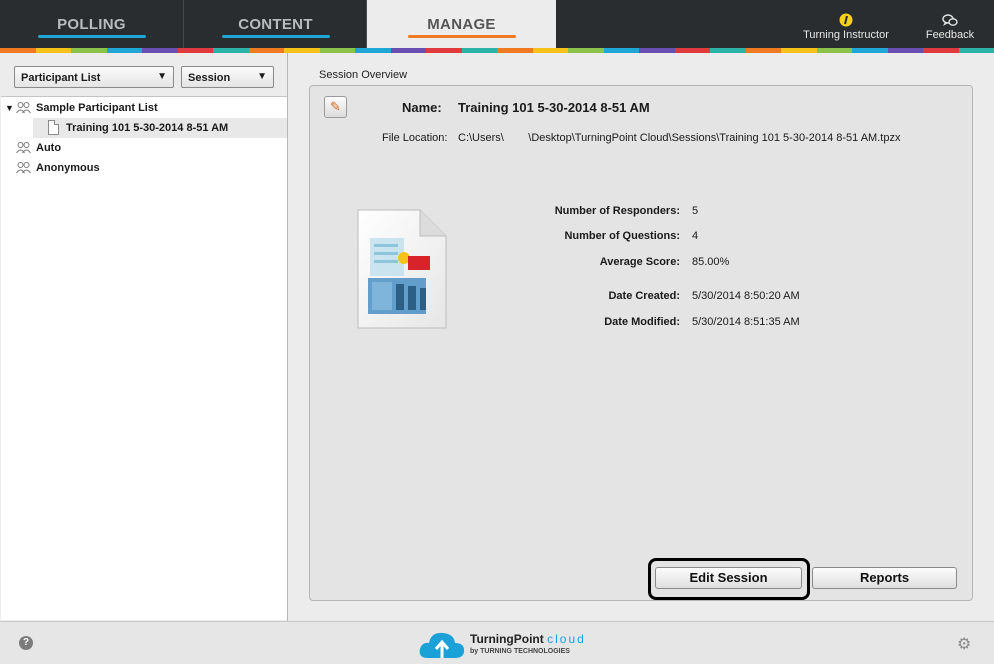  Describe the element at coordinates (461, 36) in the screenshot. I see `tab-manage-underline` at that location.